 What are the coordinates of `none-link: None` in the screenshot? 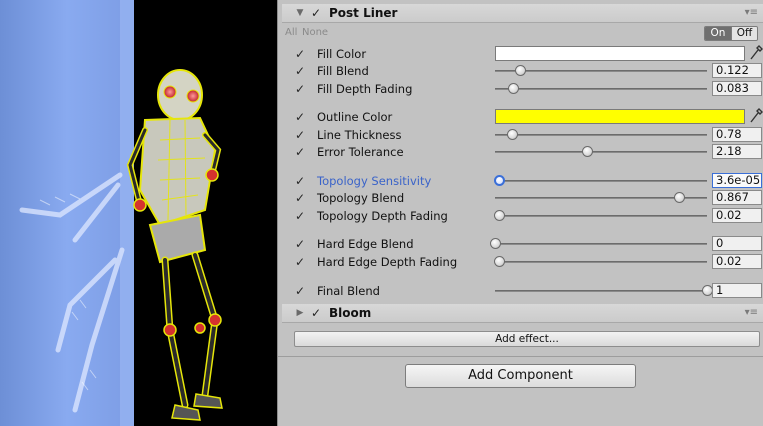 It's located at (315, 32).